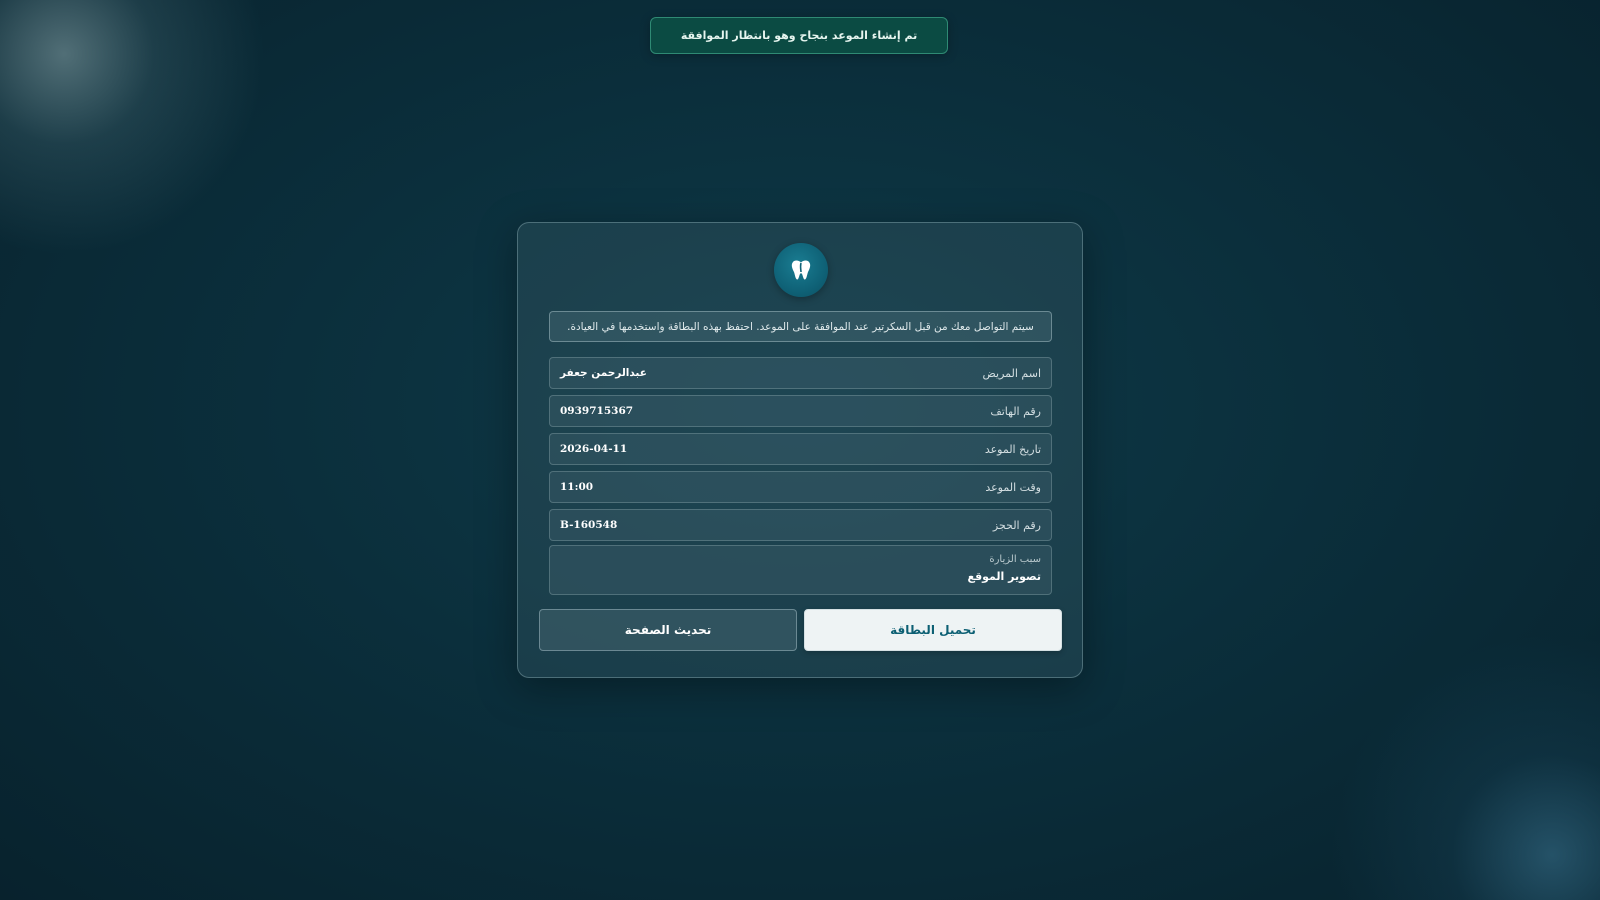  What do you see at coordinates (668, 630) in the screenshot?
I see `refresh-page-button: تحديث الصفحة` at bounding box center [668, 630].